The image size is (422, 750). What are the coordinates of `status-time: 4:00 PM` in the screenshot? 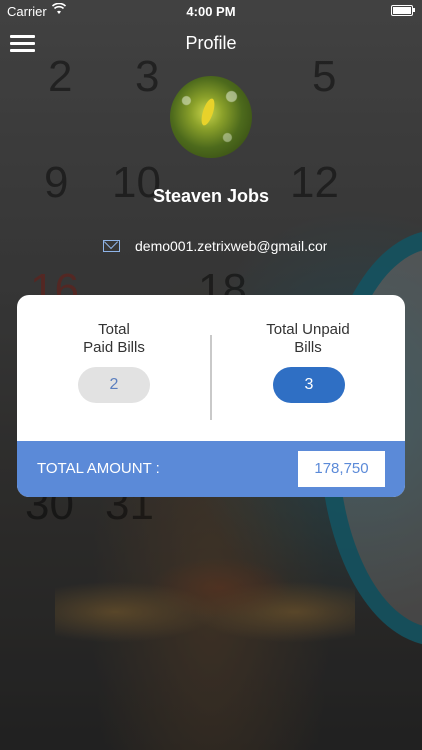 It's located at (211, 11).